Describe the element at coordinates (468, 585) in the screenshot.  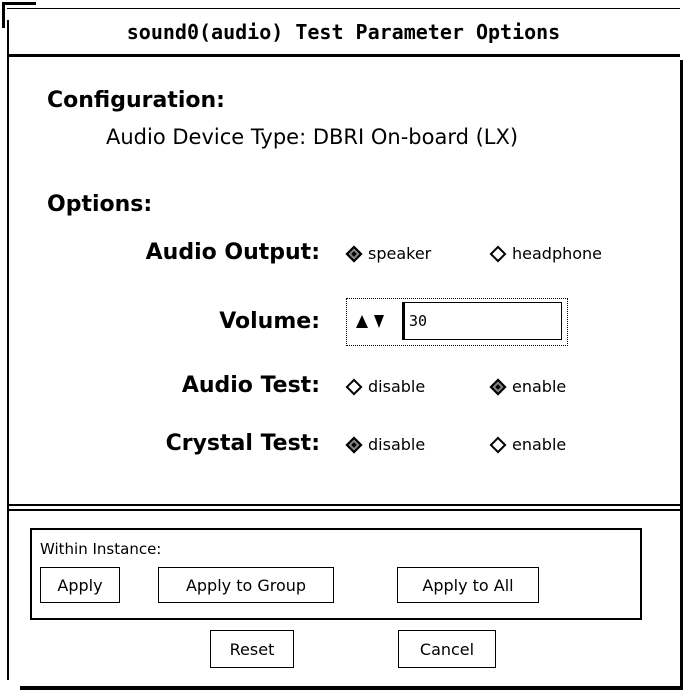
I see `apply-to-all-button: Apply to All` at that location.